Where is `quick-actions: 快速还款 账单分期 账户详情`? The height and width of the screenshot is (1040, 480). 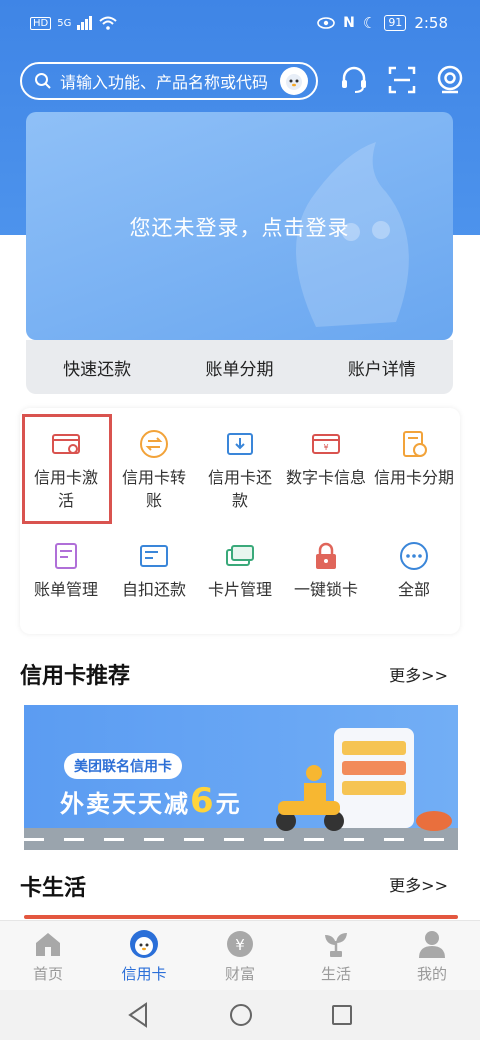
quick-actions: 快速还款 账单分期 账户详情 is located at coordinates (239, 367).